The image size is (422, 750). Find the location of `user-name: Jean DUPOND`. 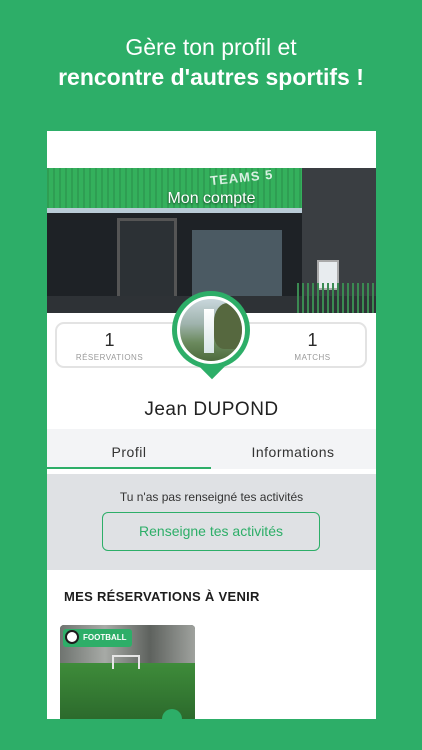

user-name: Jean DUPOND is located at coordinates (211, 410).